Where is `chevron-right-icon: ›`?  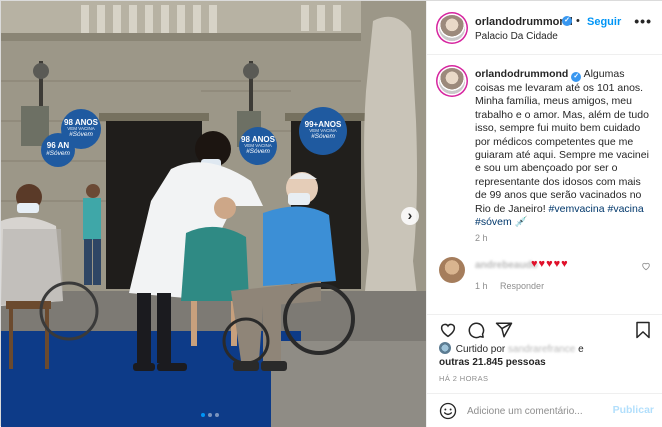
chevron-right-icon: › is located at coordinates (410, 216).